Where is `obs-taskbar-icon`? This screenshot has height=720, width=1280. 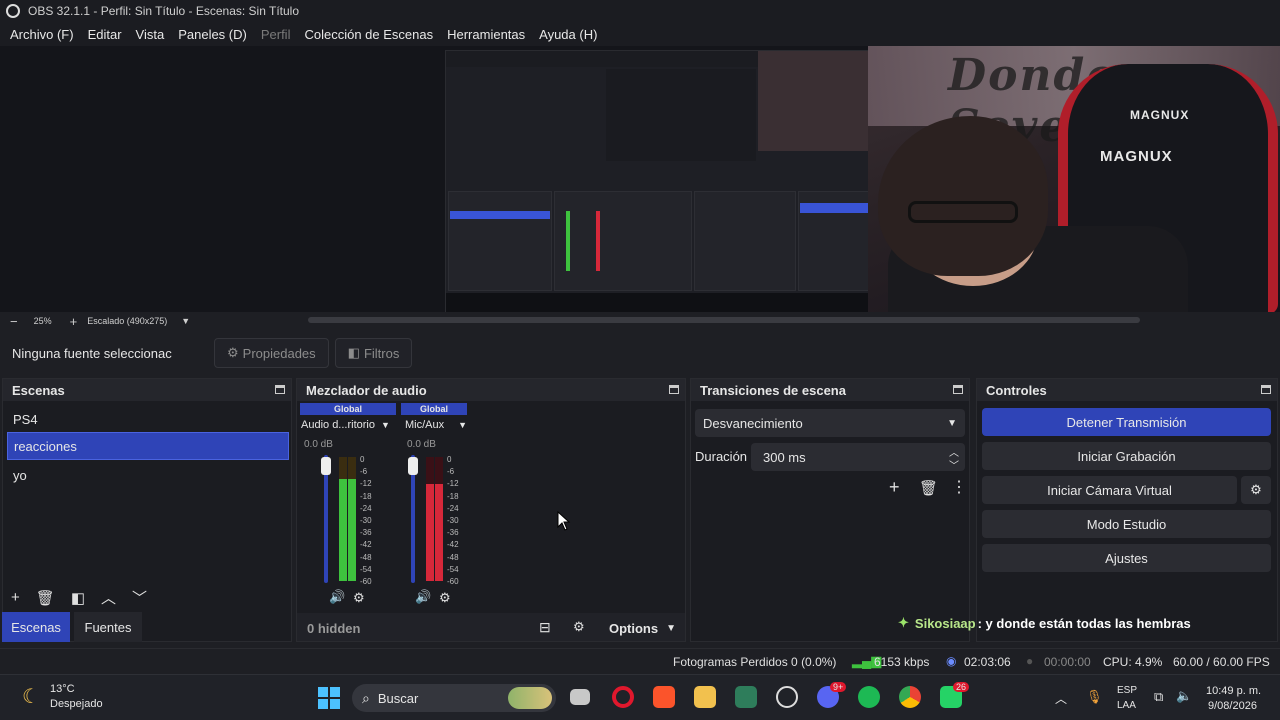
obs-taskbar-icon is located at coordinates (787, 697).